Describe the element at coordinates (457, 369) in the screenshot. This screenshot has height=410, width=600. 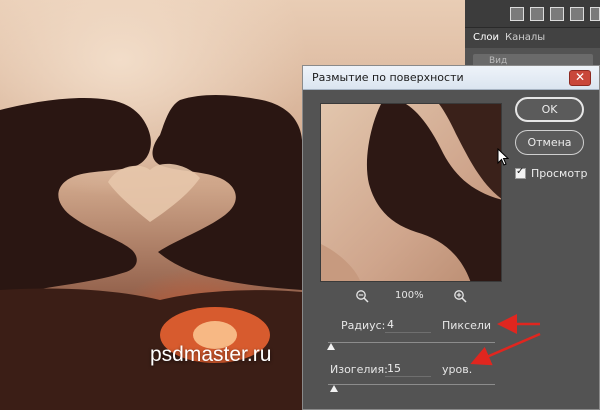
I see `threshold-unit: уров.` at that location.